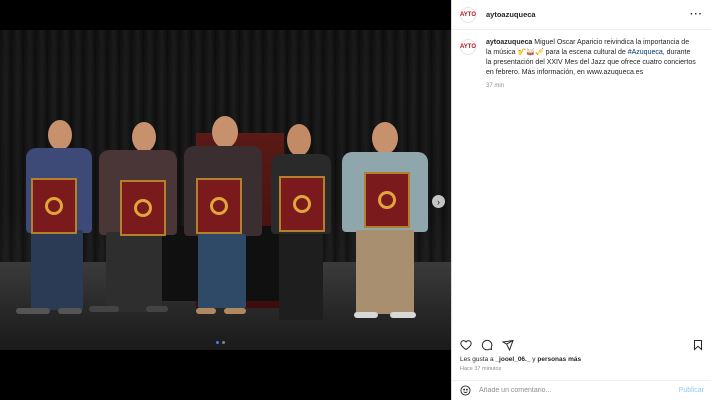  Describe the element at coordinates (512, 359) in the screenshot. I see `liker-username: _jooel_06._` at that location.